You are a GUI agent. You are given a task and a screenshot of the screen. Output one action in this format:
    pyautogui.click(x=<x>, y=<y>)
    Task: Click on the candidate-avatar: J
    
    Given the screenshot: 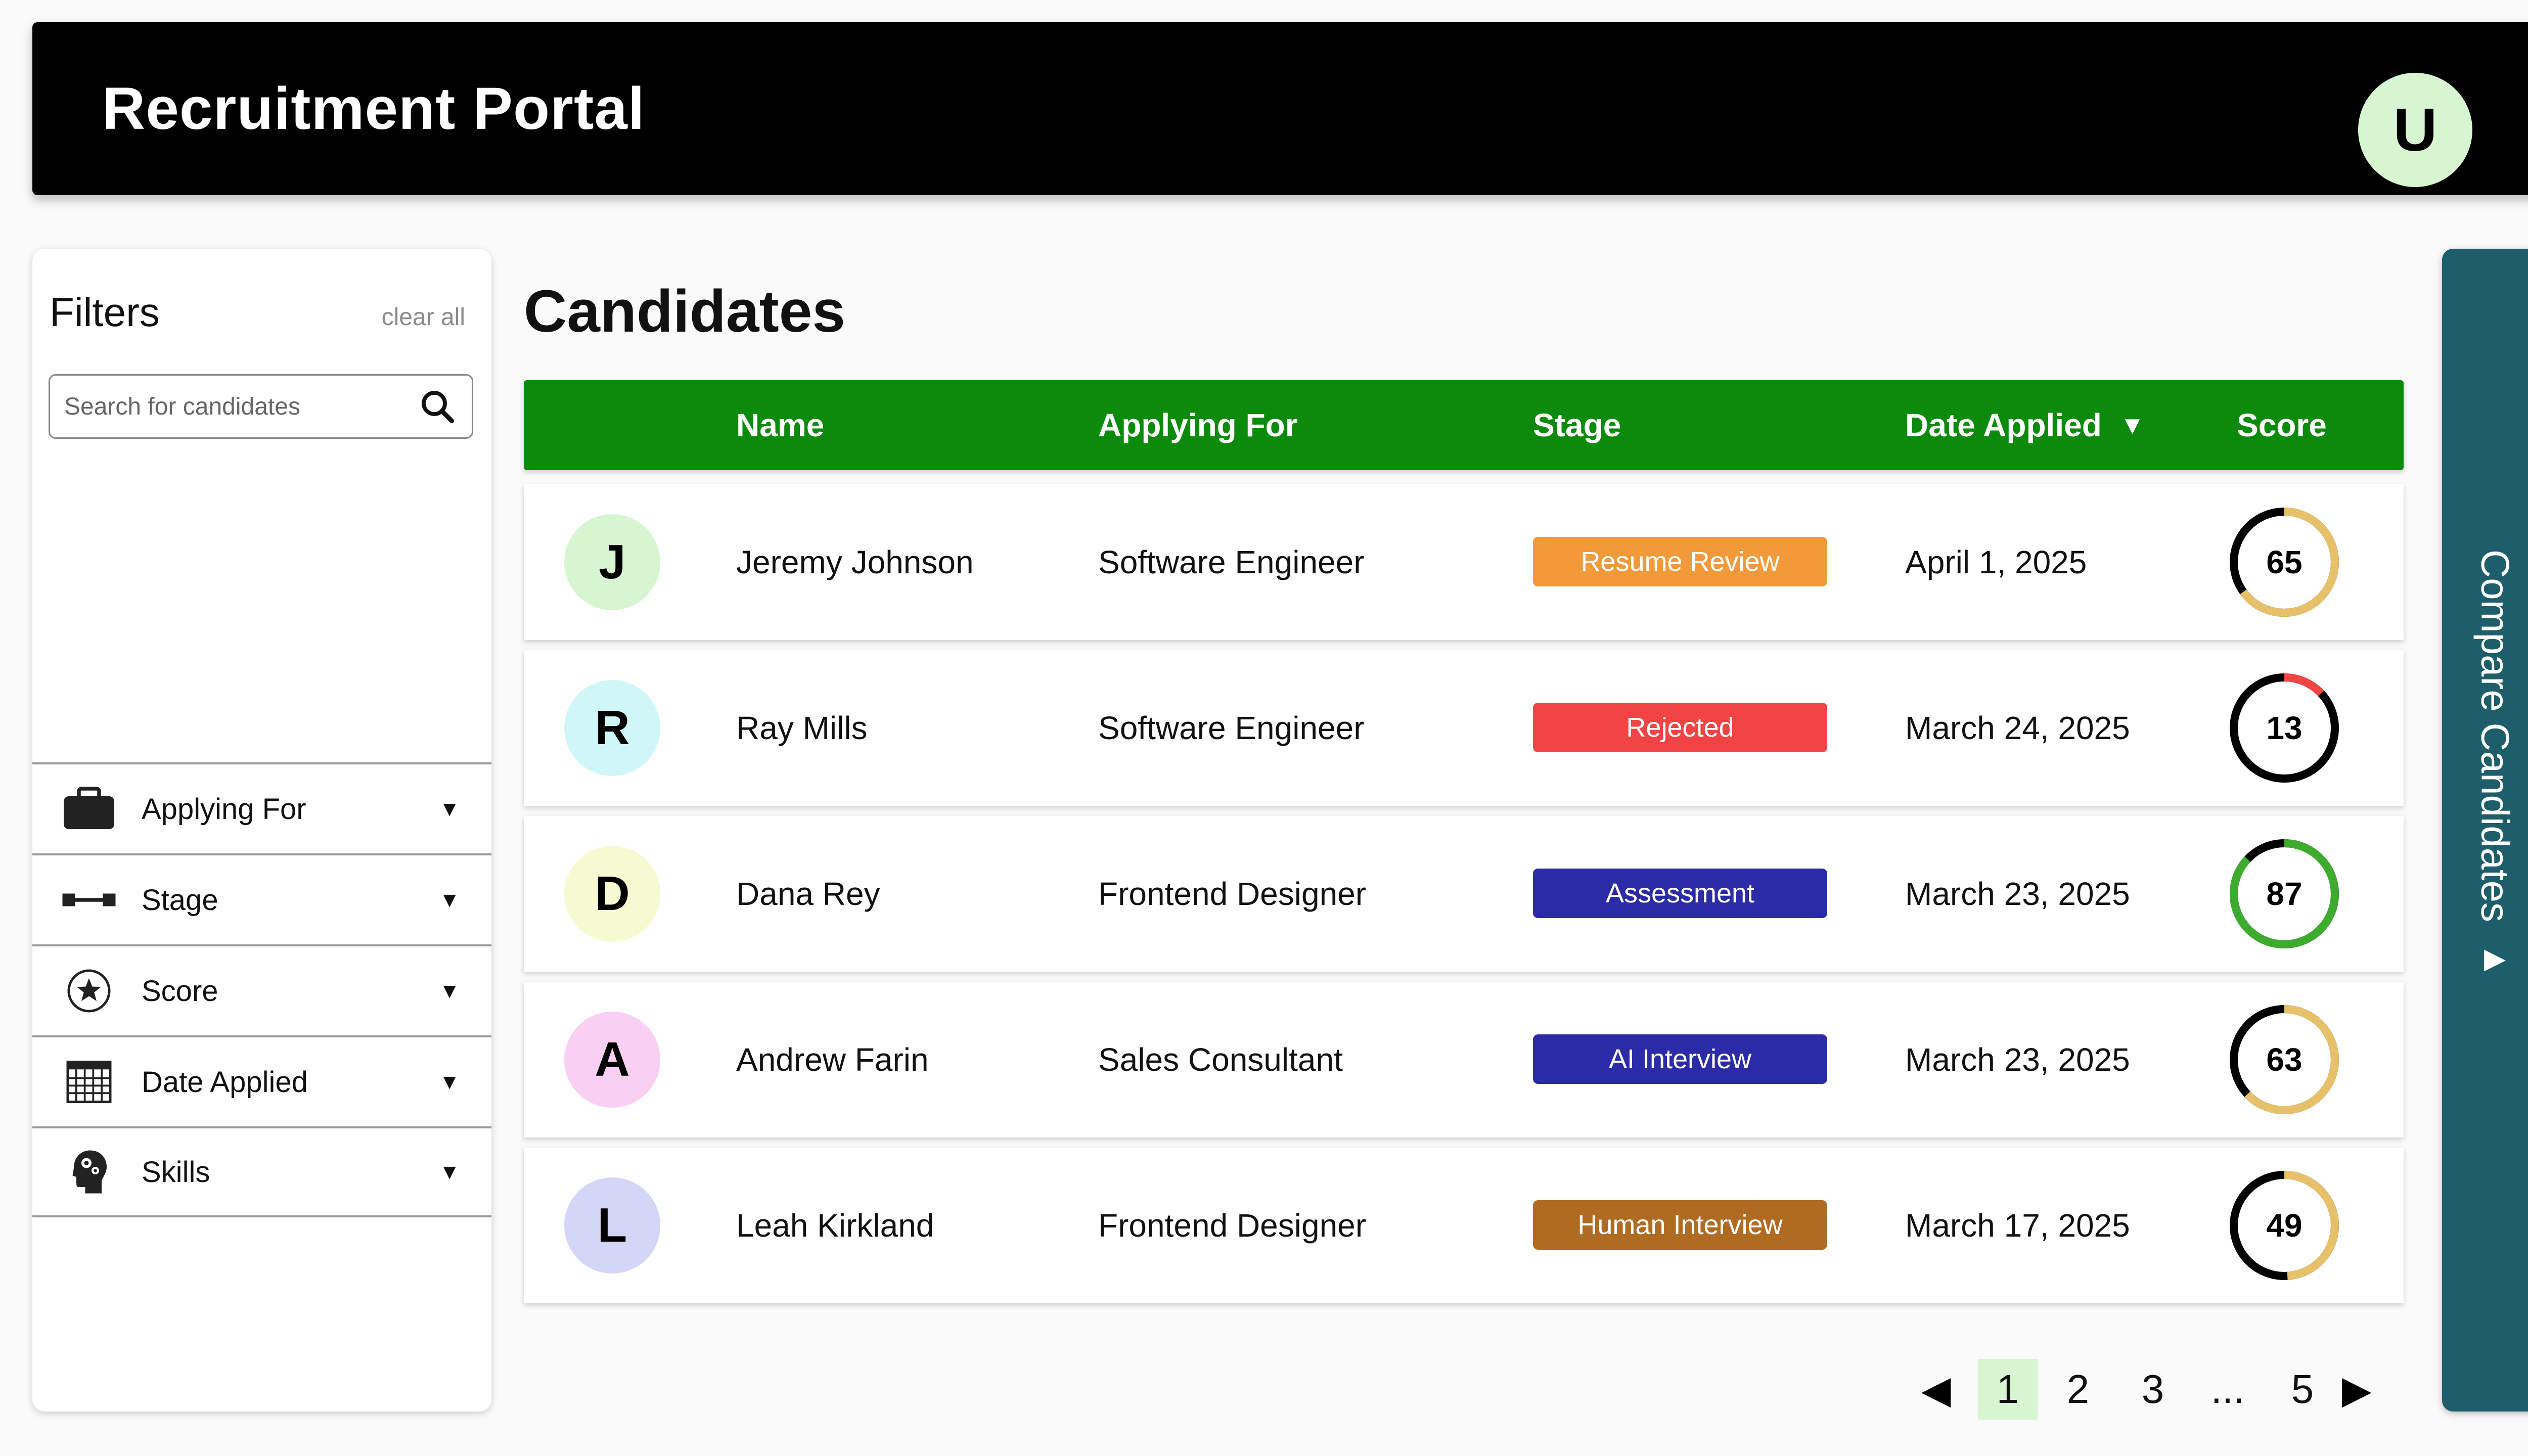 What is the action you would take?
    pyautogui.click(x=612, y=562)
    